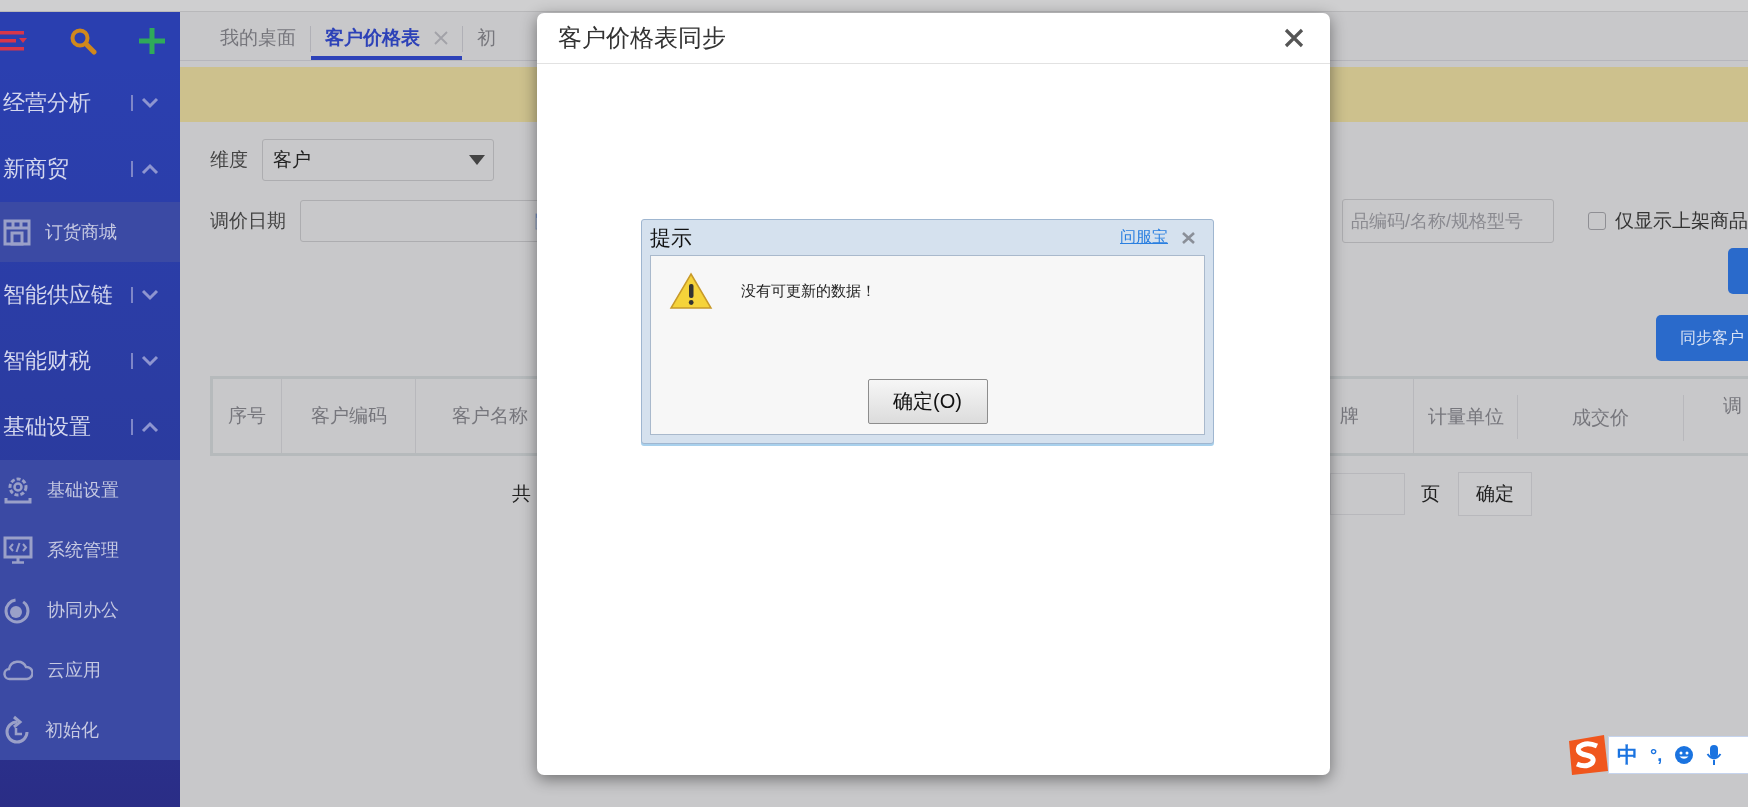 The width and height of the screenshot is (1748, 807). Describe the element at coordinates (18, 490) in the screenshot. I see `gear-icon` at that location.